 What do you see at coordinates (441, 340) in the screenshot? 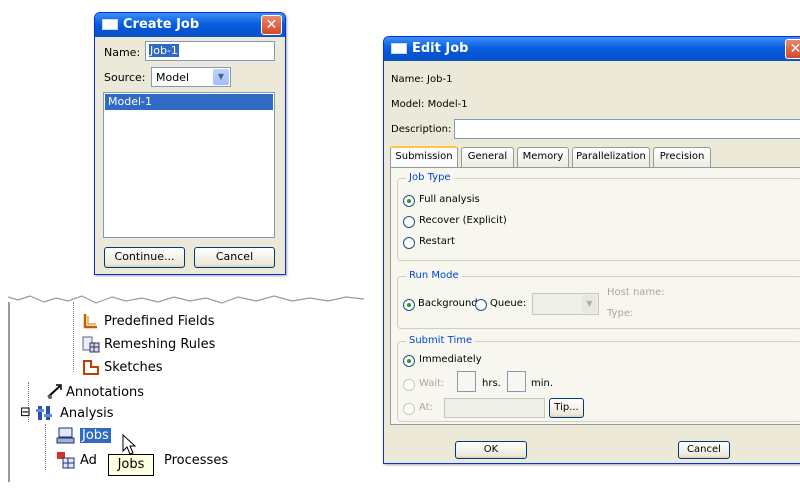
I see `submit-time-title: Submit Time` at bounding box center [441, 340].